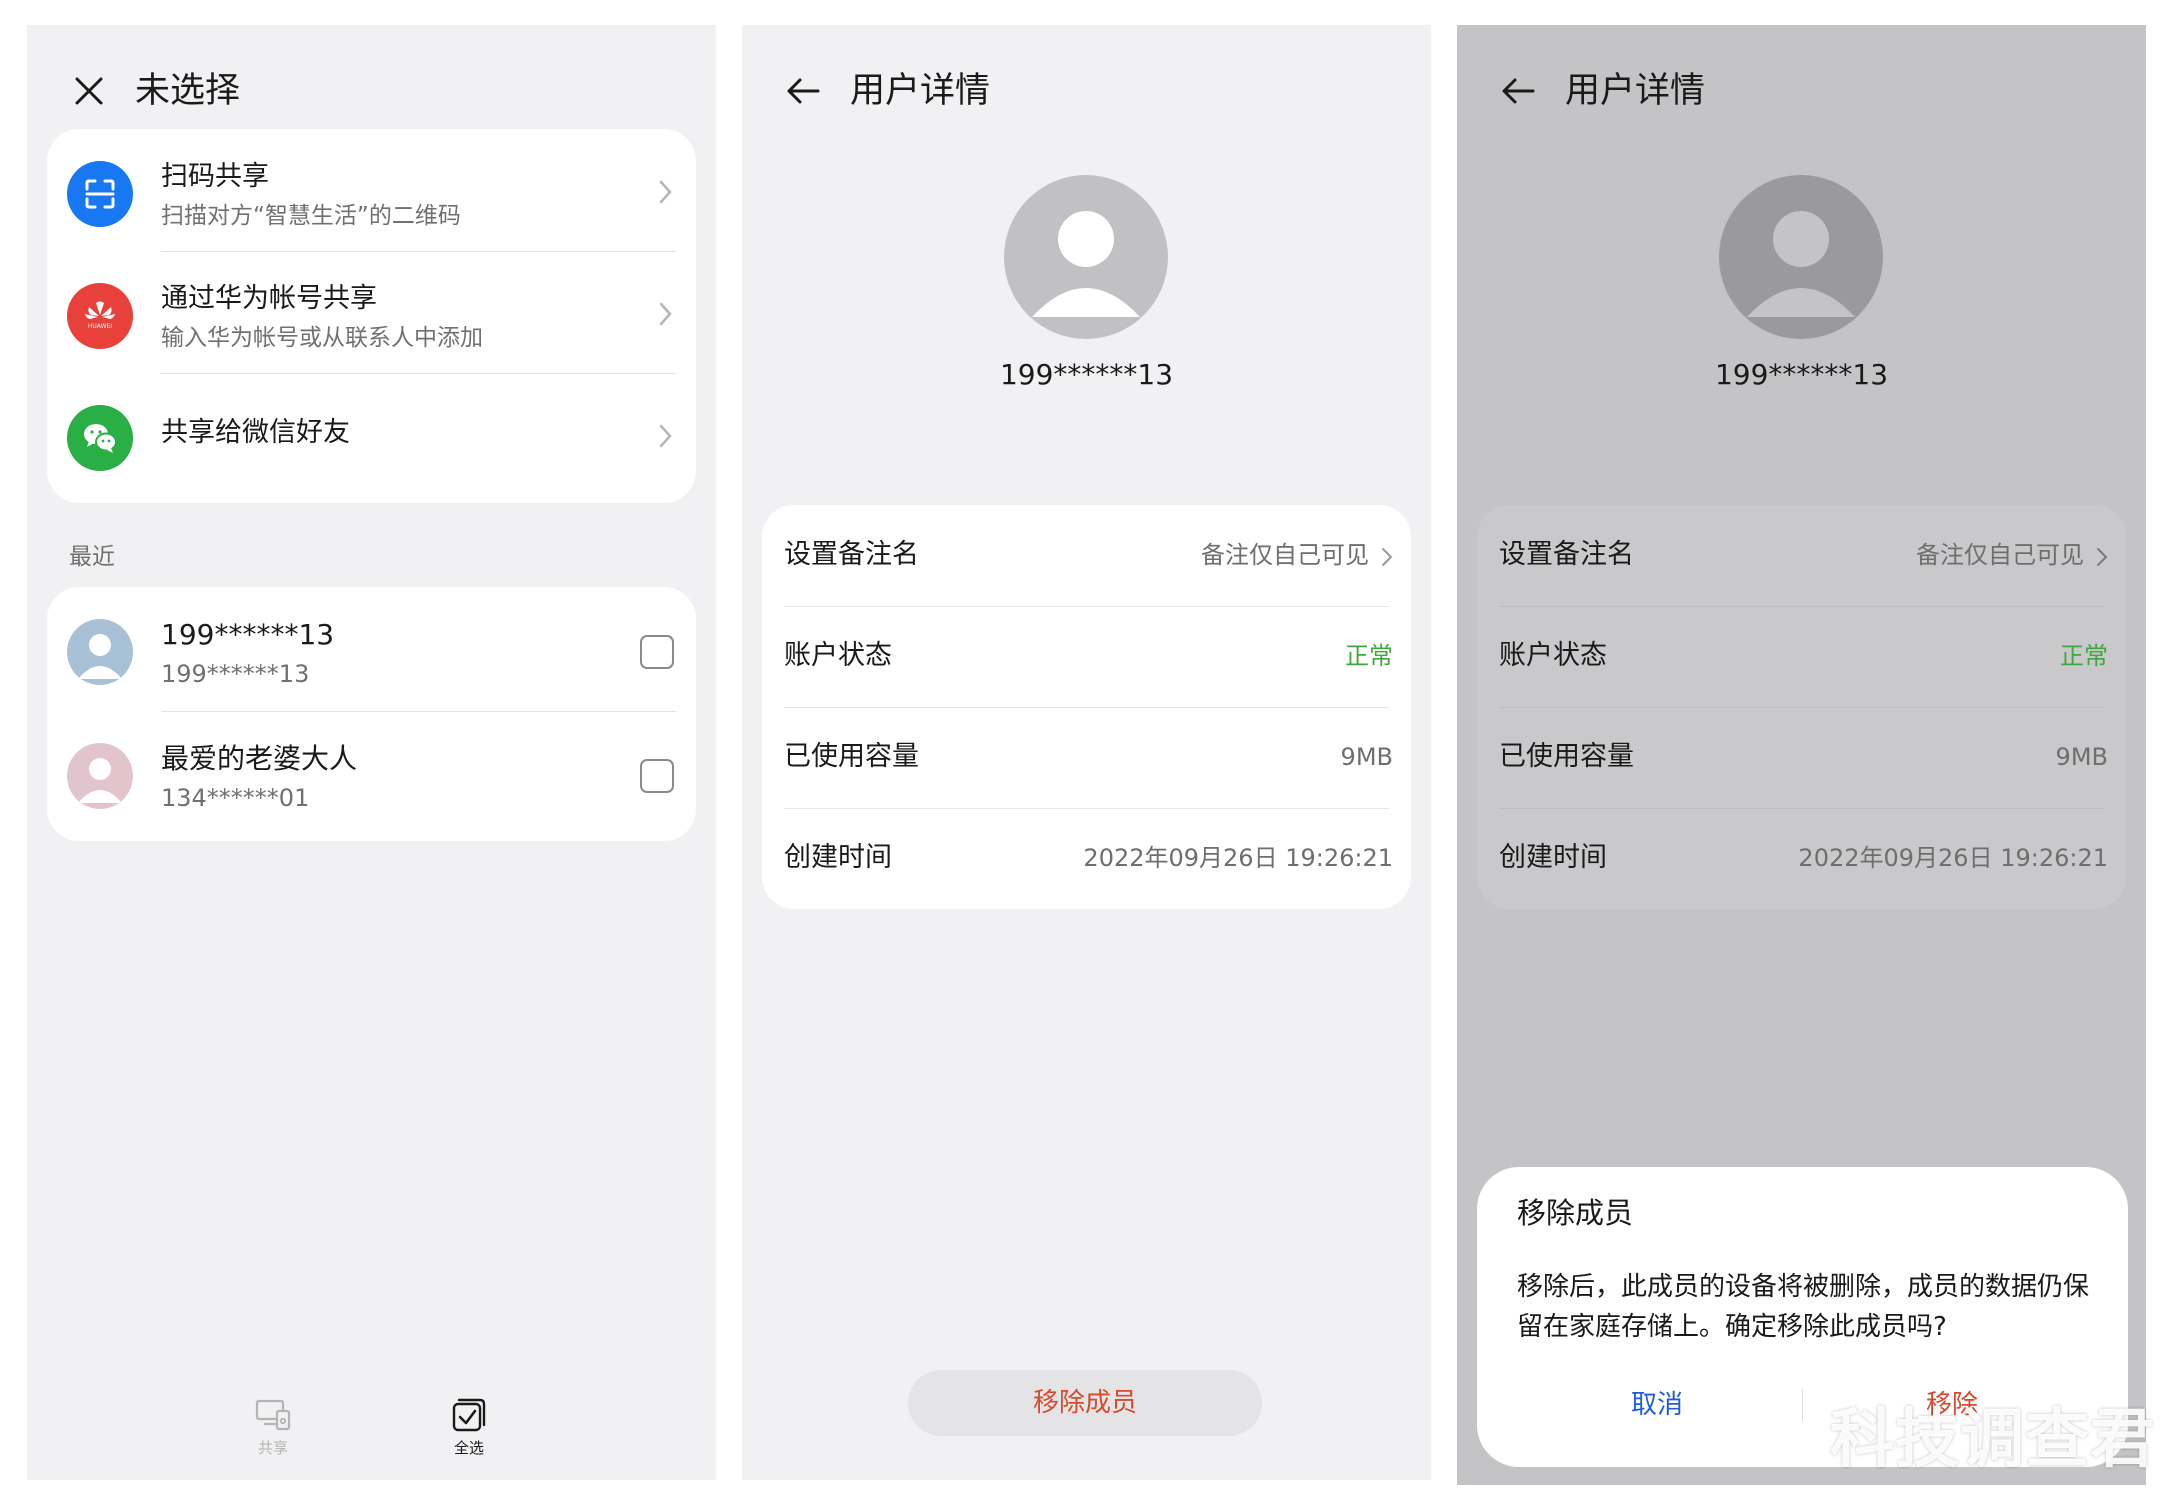 The image size is (2160, 1500). Describe the element at coordinates (371, 190) in the screenshot. I see `share-option-scan: 扫码共享 扫描对方“智慧生活”的二维码` at that location.